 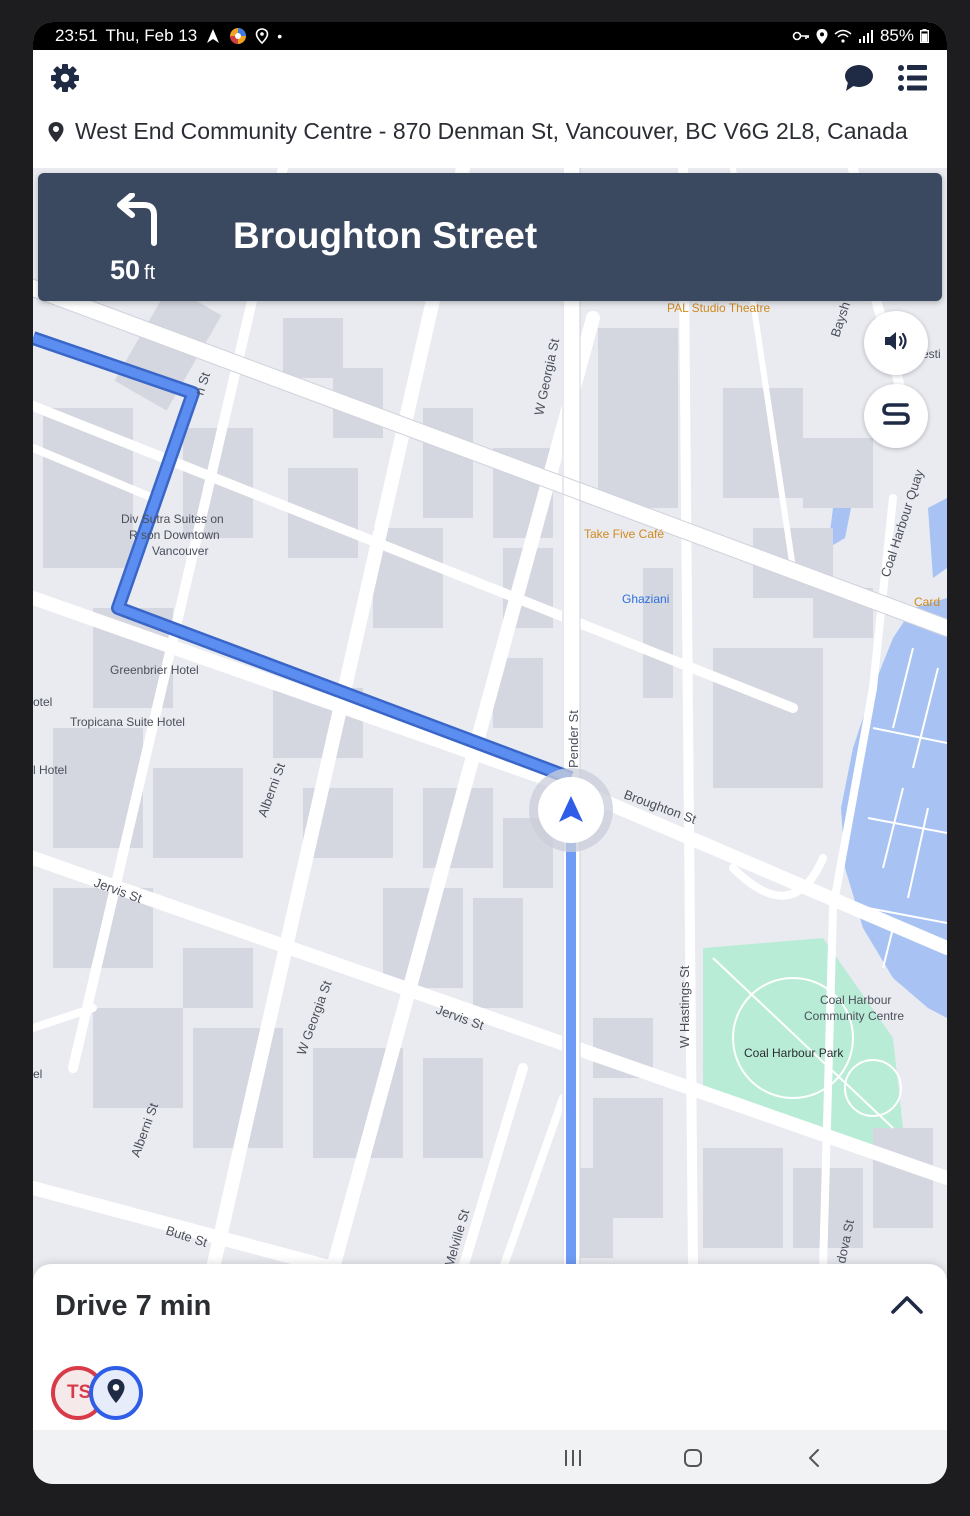 I want to click on map-label-hastings: W Hastings St, so click(x=684, y=1006).